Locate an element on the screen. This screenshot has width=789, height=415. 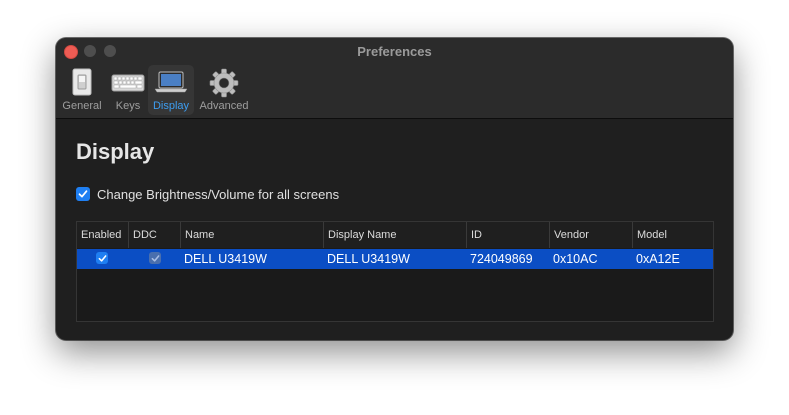
tab-general: General is located at coordinates (82, 90).